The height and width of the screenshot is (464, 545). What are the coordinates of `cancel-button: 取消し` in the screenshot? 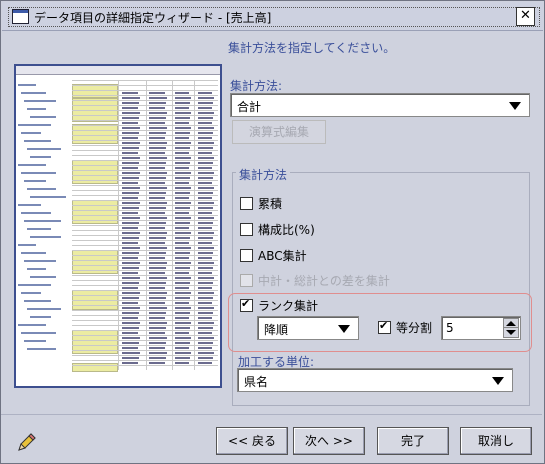 It's located at (496, 441).